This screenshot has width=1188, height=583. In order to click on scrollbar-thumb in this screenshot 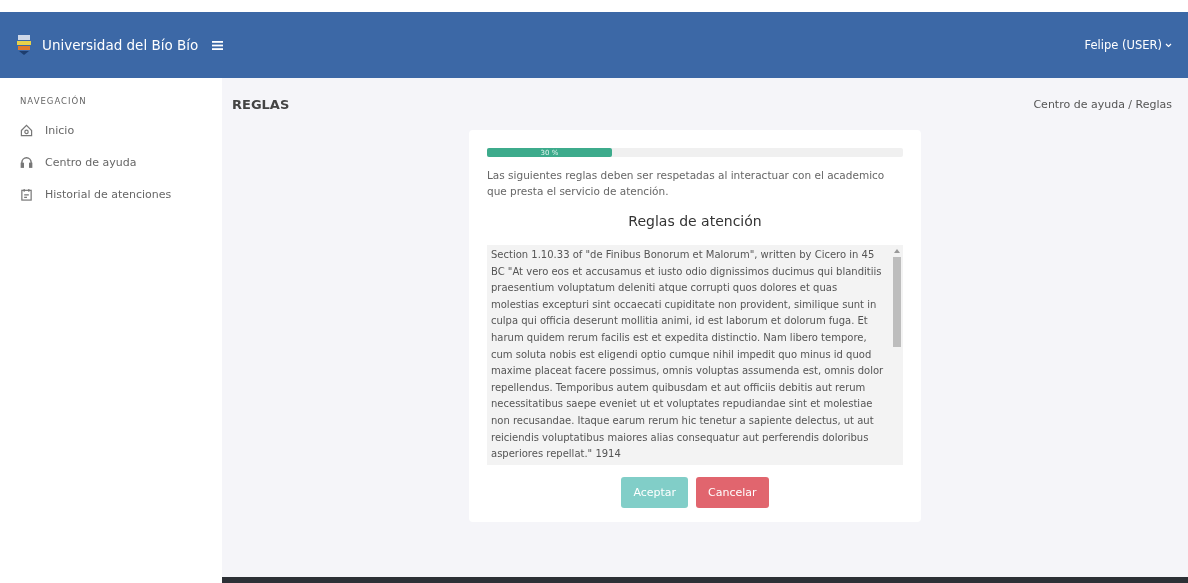, I will do `click(897, 302)`.